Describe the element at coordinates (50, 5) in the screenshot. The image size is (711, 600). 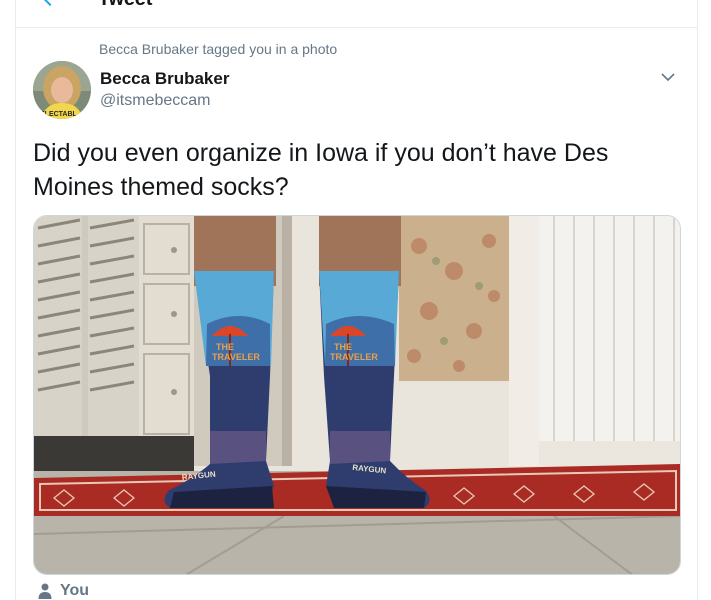
I see `arrow-left-icon` at that location.